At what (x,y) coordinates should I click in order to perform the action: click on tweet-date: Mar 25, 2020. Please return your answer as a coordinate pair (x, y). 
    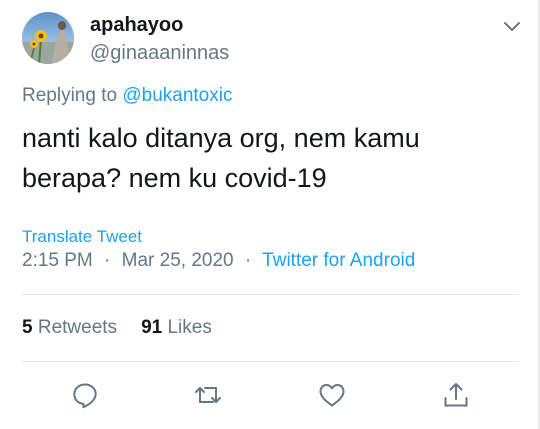
    Looking at the image, I should click on (178, 260).